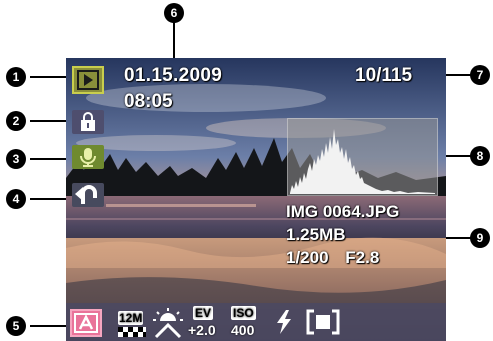  I want to click on scene-mode-indicator, so click(86, 323).